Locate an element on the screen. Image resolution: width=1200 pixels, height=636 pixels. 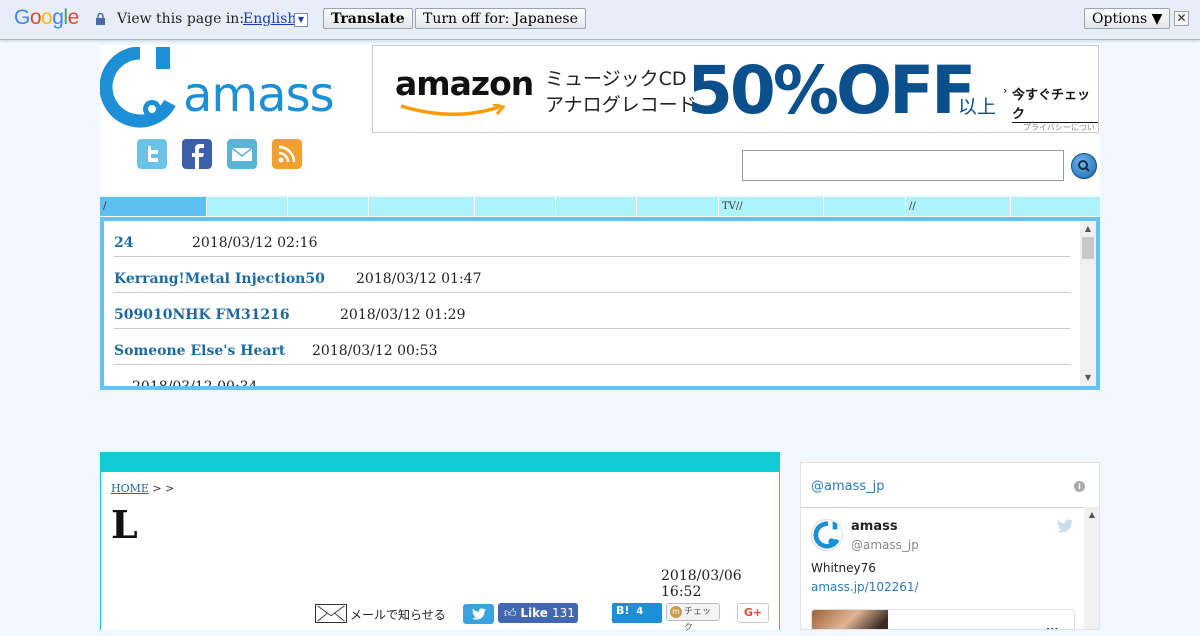
nav-tab-8: TV// is located at coordinates (770, 206).